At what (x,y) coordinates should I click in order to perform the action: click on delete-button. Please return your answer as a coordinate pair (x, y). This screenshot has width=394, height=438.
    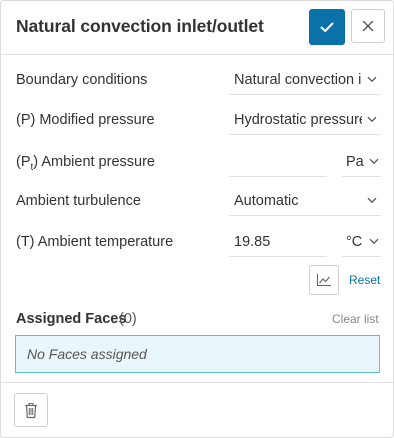
    Looking at the image, I should click on (31, 410).